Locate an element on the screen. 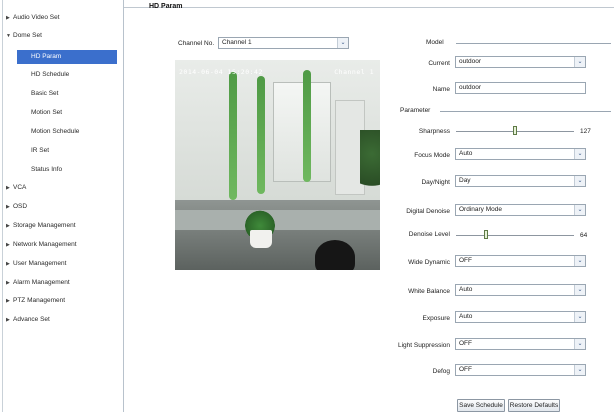 This screenshot has height=412, width=614. sidebar-item-label: Dome Set is located at coordinates (27, 35).